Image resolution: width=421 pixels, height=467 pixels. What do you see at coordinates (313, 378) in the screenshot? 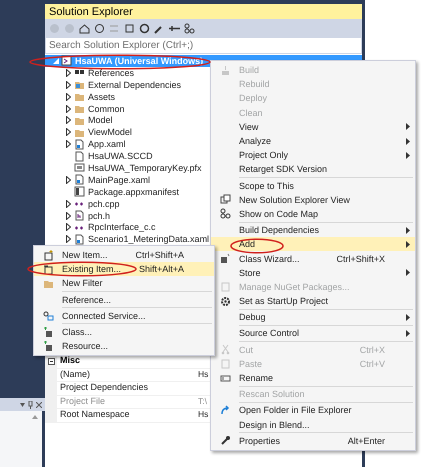
I see `menu-item: Rename` at bounding box center [313, 378].